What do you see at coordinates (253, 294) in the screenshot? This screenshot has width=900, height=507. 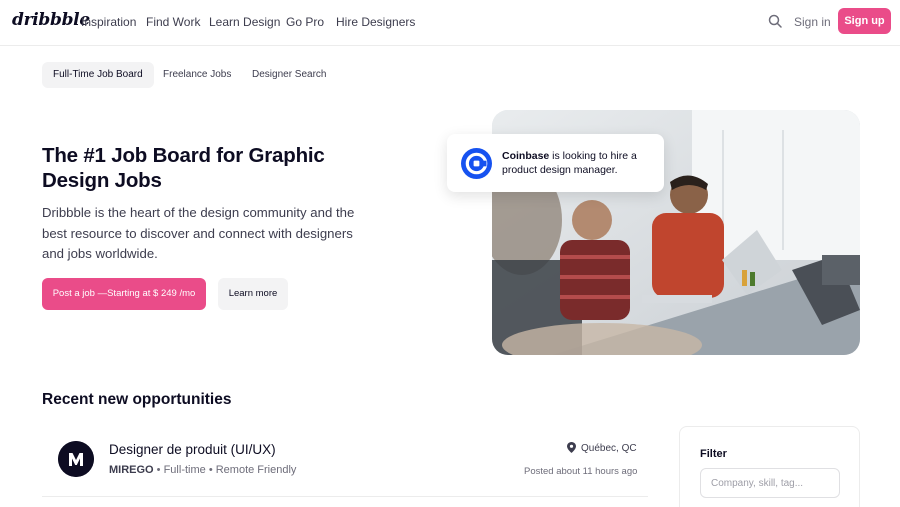 I see `learn-more-button: Learn more` at bounding box center [253, 294].